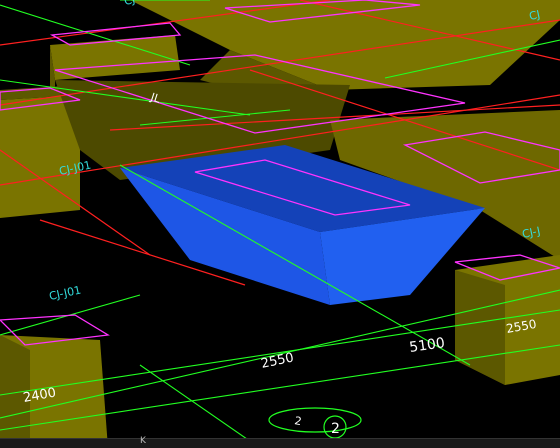  I want to click on dimension-5100: 5100, so click(427, 345).